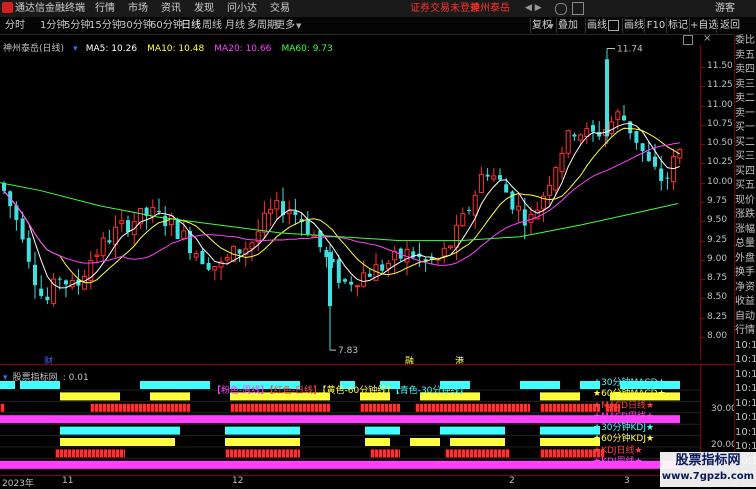 The width and height of the screenshot is (756, 489). Describe the element at coordinates (655, 25) in the screenshot. I see `f10-button: F10` at that location.